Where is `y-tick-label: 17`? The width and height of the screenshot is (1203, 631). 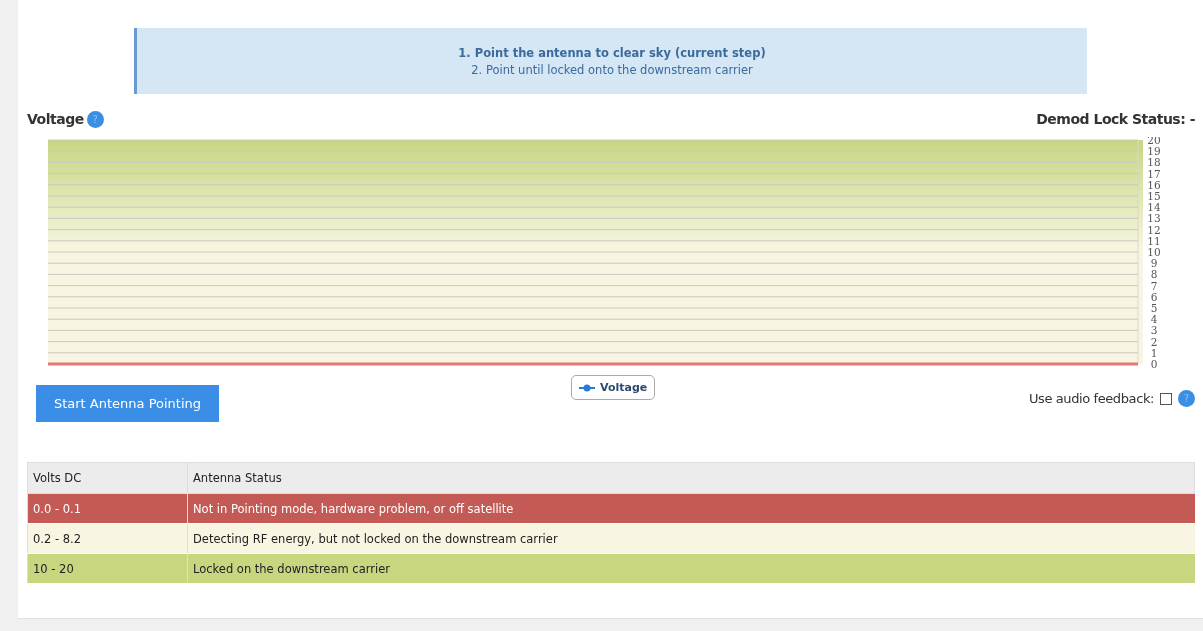
y-tick-label: 17 is located at coordinates (1154, 173).